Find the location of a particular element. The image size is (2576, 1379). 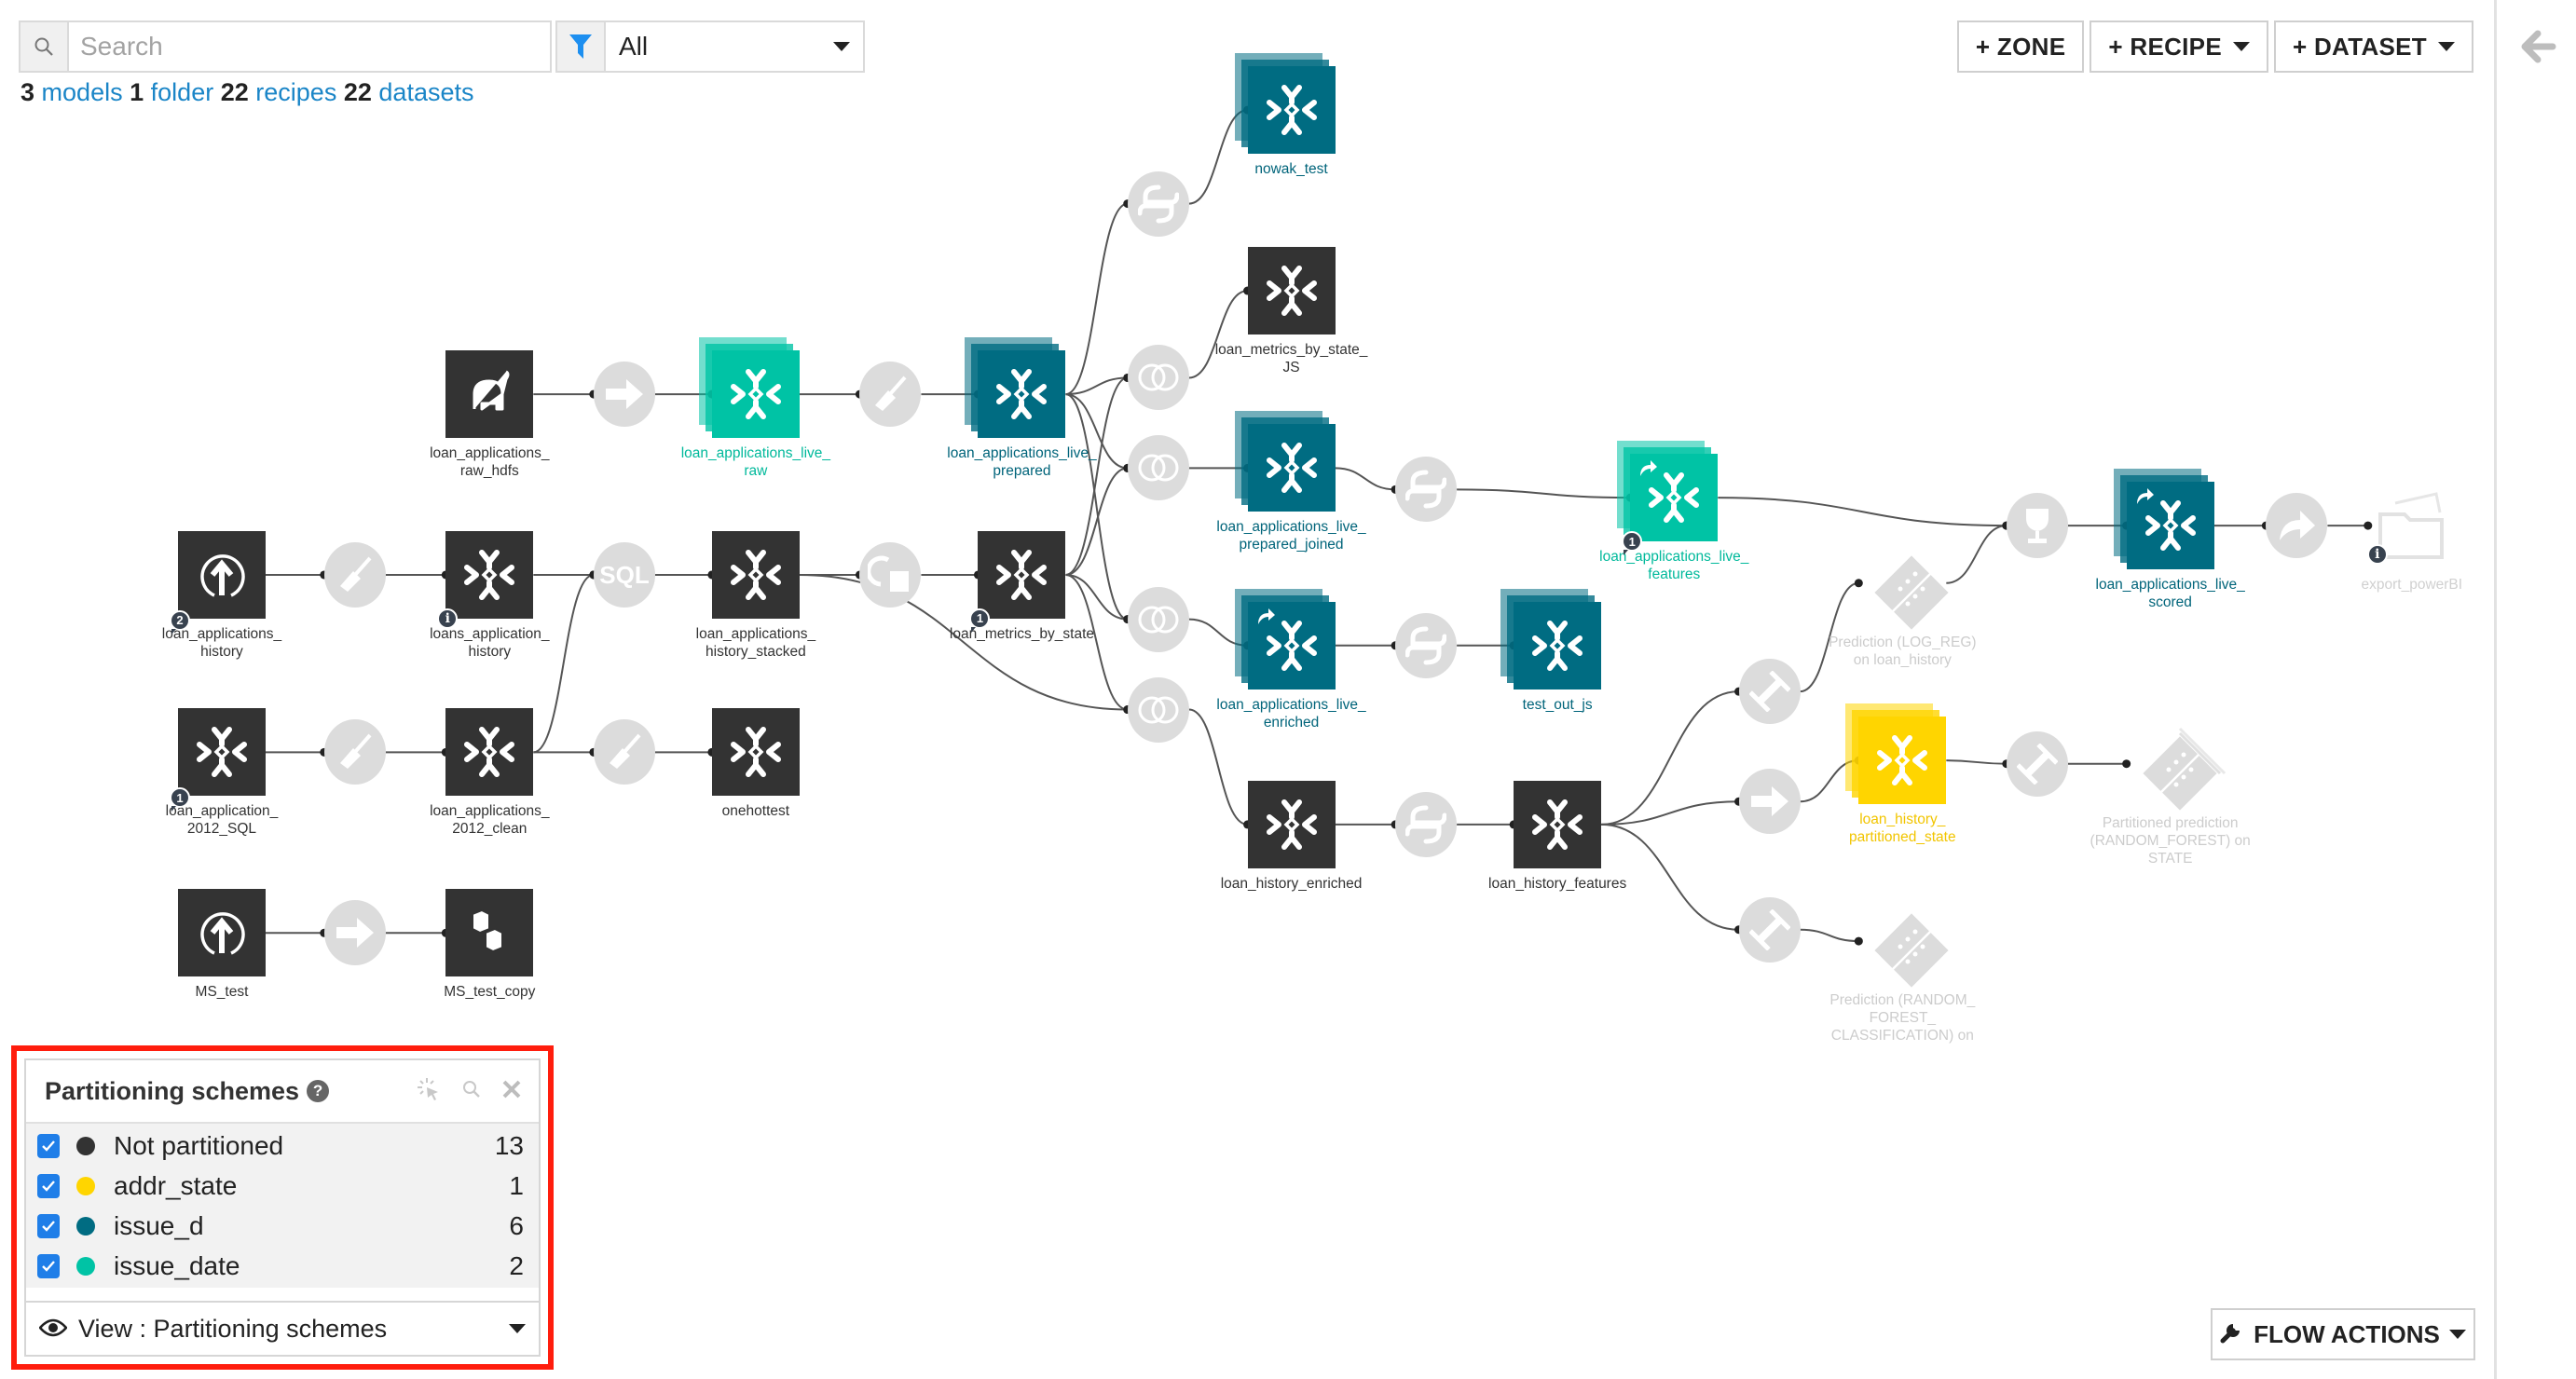

node-label-line: loan_applications_ is located at coordinates (490, 811).